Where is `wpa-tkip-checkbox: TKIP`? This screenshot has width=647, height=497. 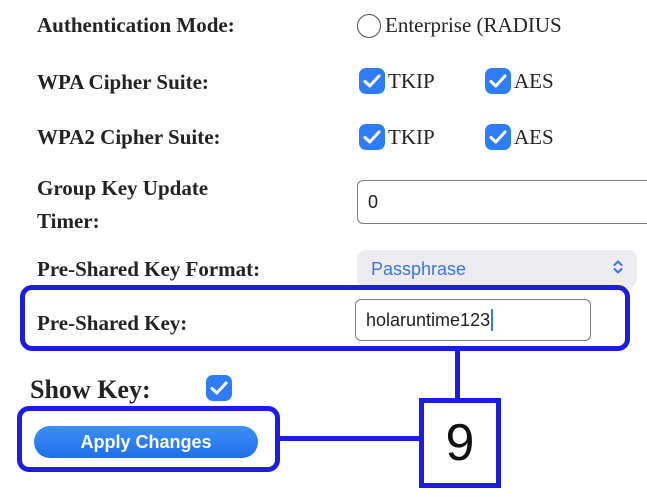 wpa-tkip-checkbox: TKIP is located at coordinates (397, 81).